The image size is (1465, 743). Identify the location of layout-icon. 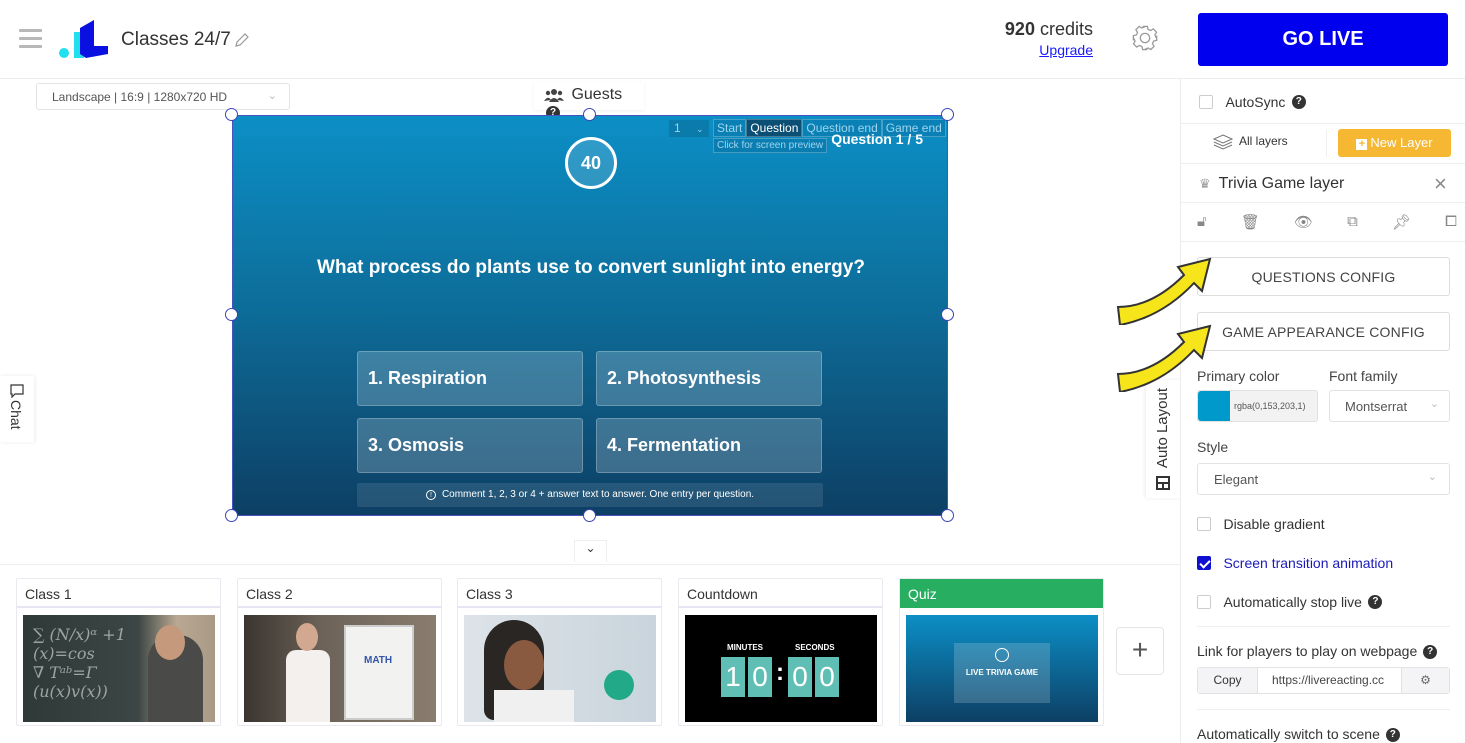
(1163, 483).